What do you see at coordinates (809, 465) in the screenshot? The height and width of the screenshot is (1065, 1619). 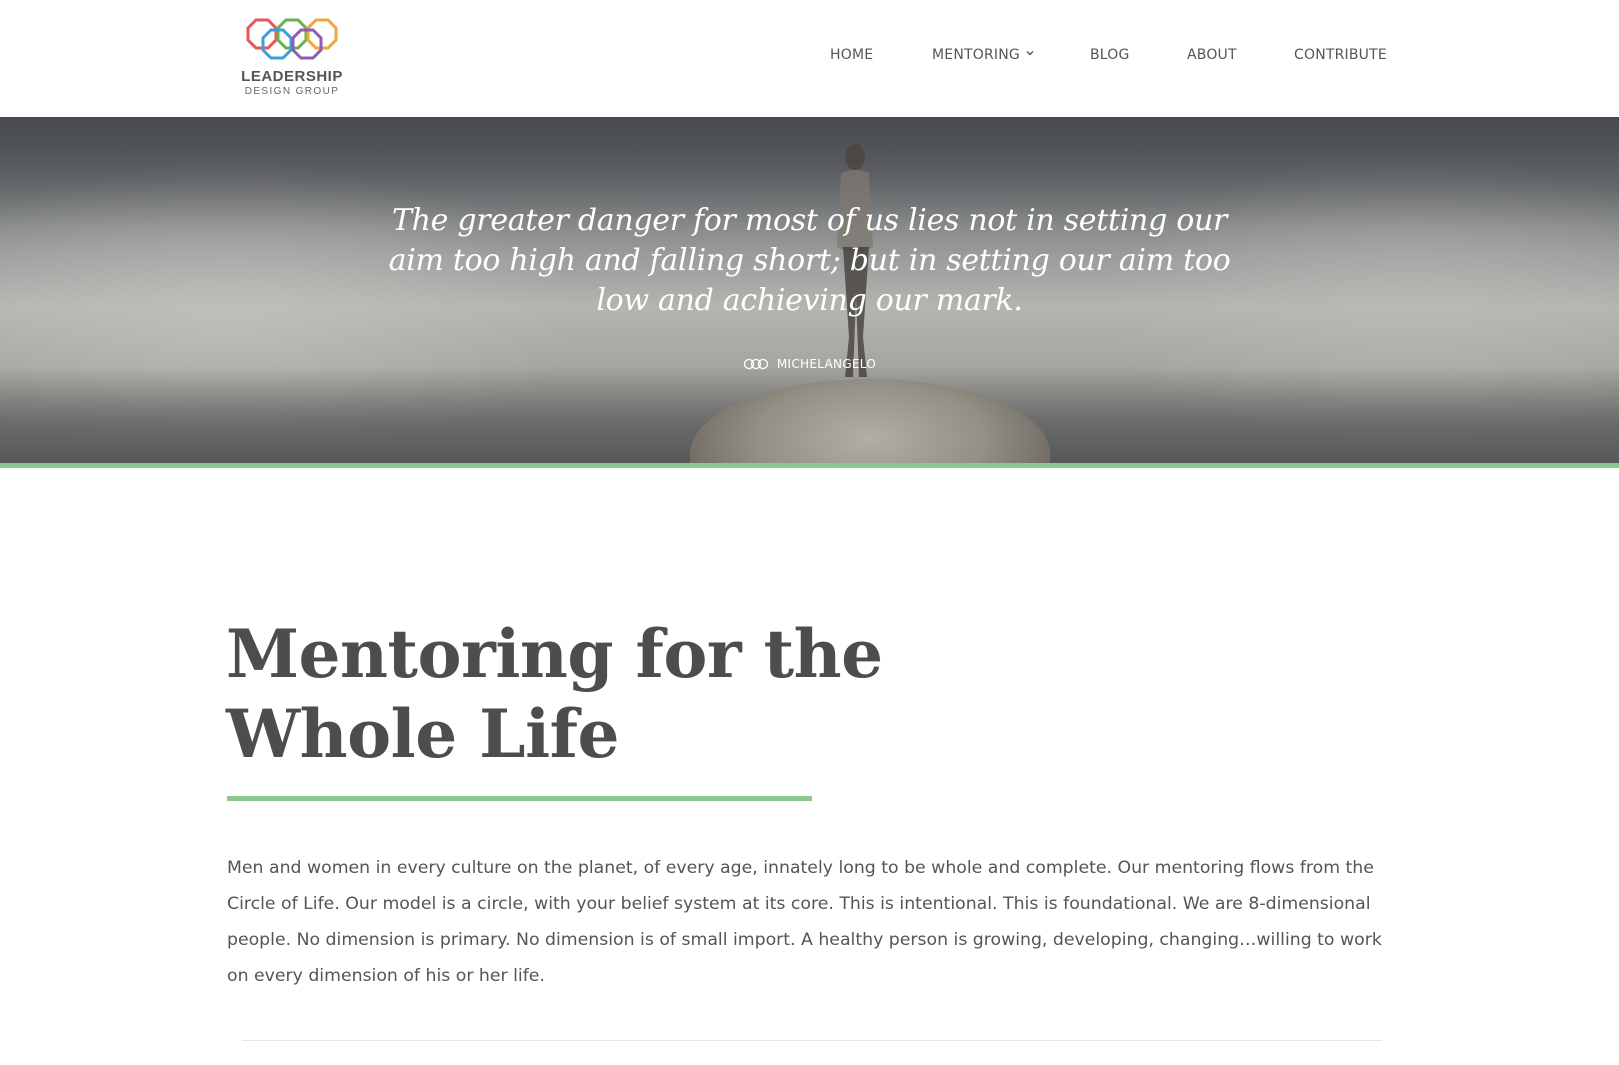 I see `hero-accent-bar` at bounding box center [809, 465].